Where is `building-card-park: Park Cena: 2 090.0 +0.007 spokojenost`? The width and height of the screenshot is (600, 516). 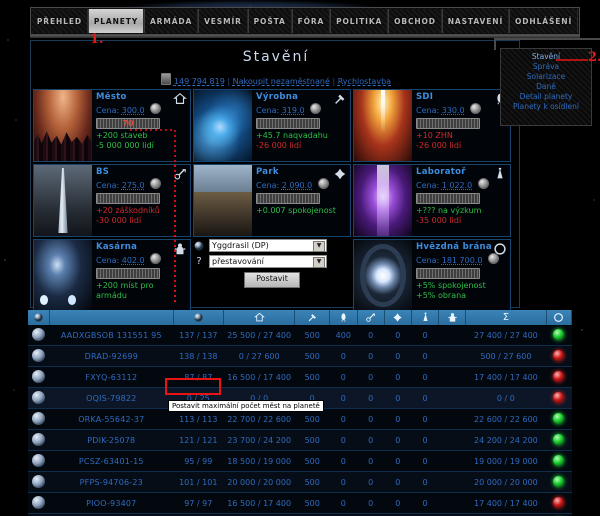 building-card-park: Park Cena: 2 090.0 +0.007 spokojenost is located at coordinates (272, 200).